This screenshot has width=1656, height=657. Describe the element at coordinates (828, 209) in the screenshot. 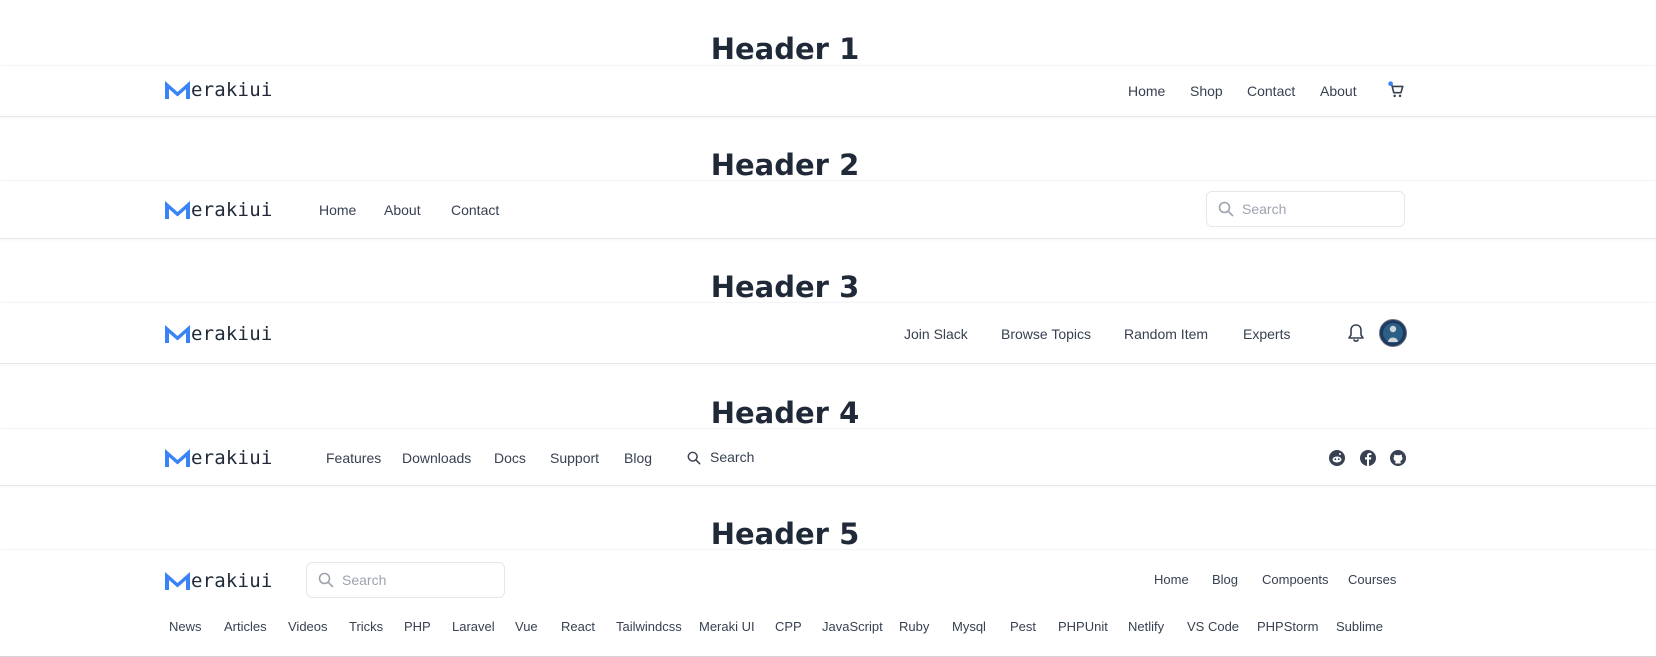

I see `header-2-navbar: erakiui Home About Contact Search` at that location.